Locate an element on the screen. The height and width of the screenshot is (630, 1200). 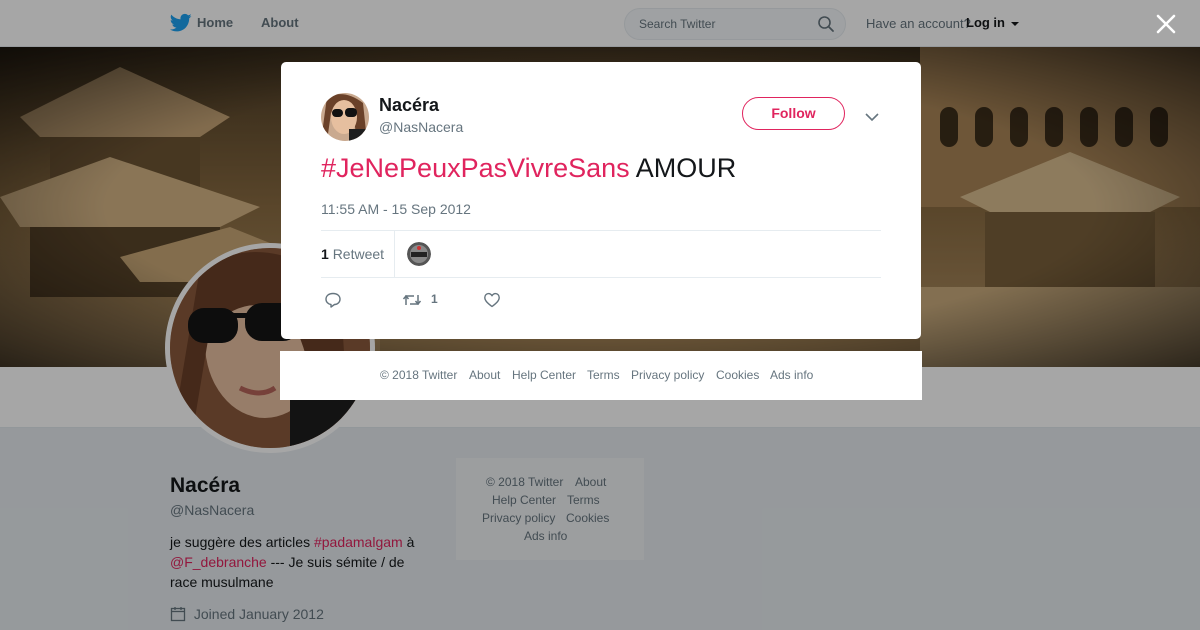
tweet-text: #JeNePeuxPasVivreSans AMOUR is located at coordinates (528, 168).